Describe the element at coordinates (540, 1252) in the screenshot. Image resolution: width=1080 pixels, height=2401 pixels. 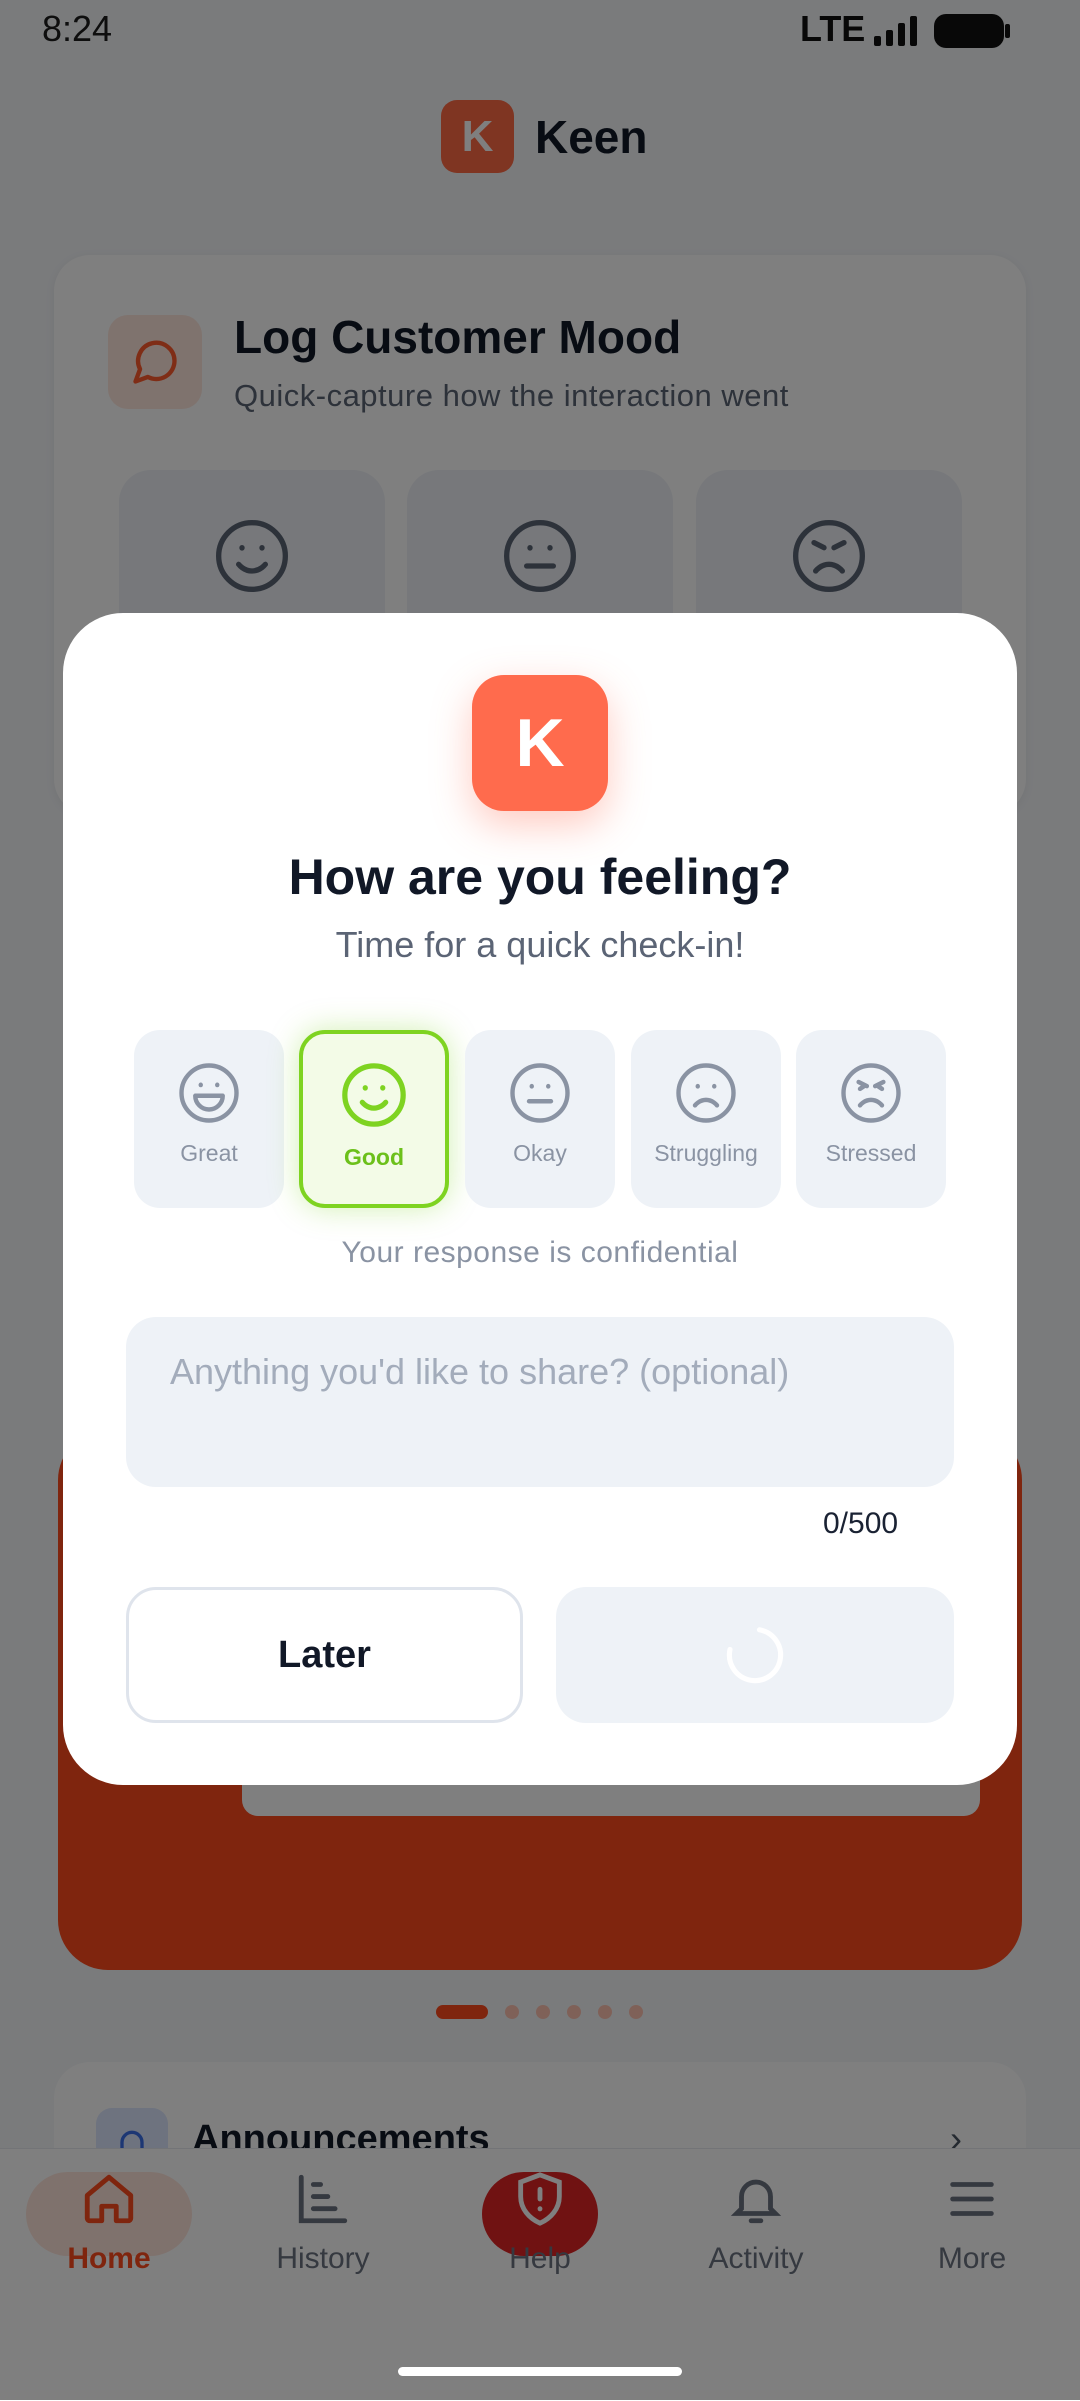
I see `confidential-note: Your response is confidential` at that location.